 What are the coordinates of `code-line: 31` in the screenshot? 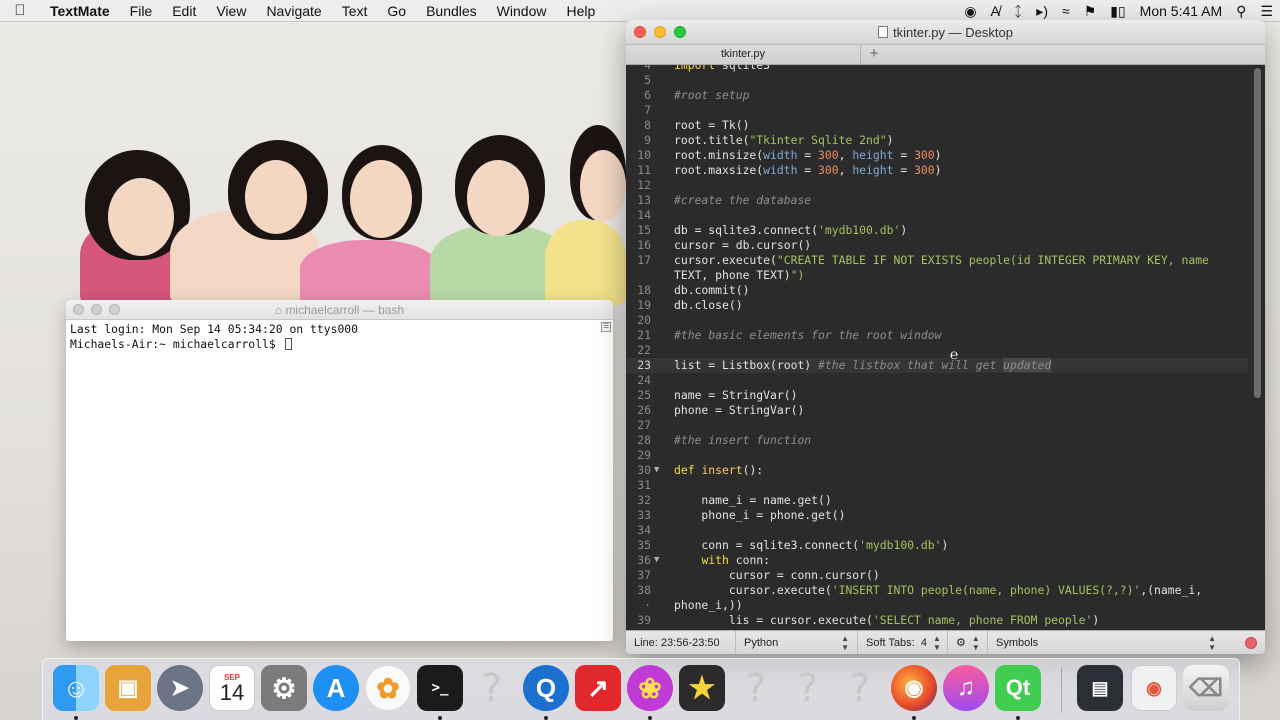 It's located at (937, 485).